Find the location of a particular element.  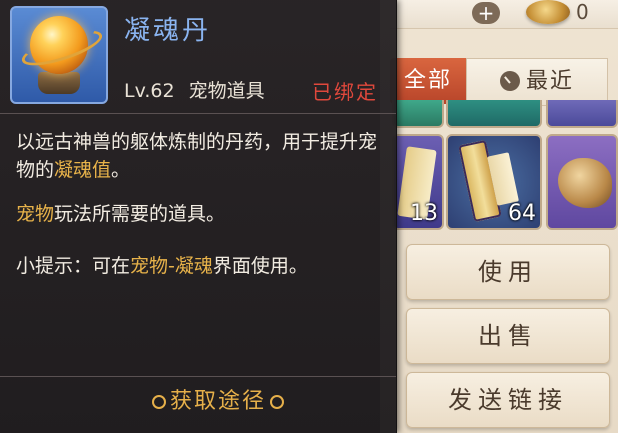

slot-count: 64 is located at coordinates (522, 213).